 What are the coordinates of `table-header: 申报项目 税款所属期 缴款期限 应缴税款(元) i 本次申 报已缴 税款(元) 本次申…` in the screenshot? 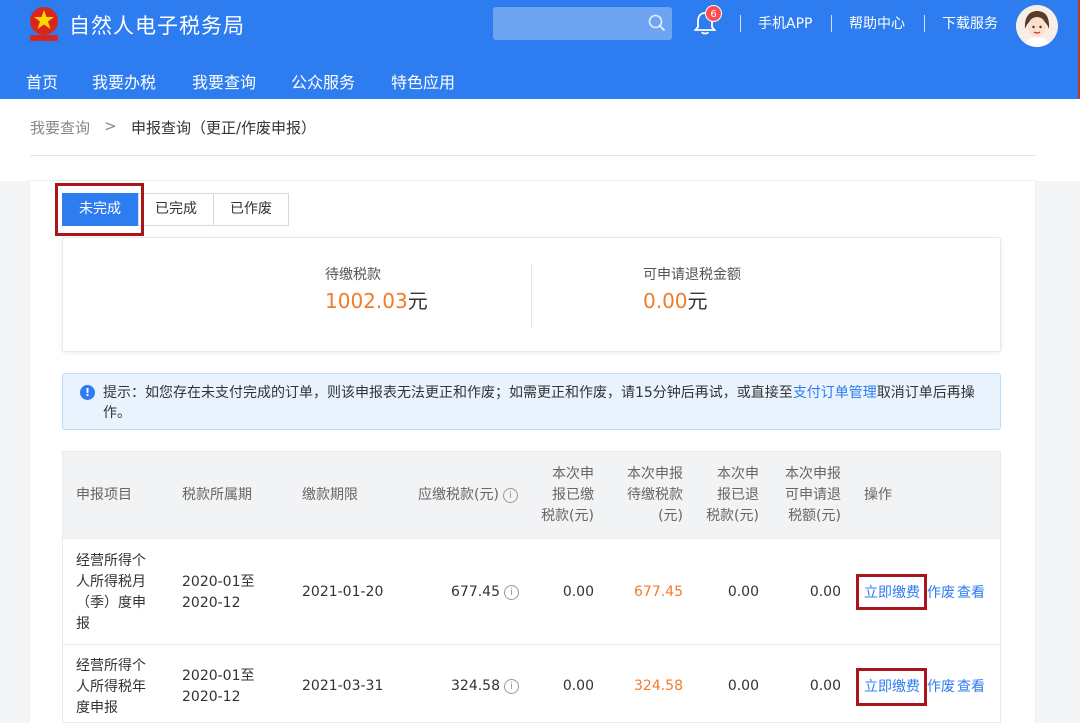 It's located at (531, 495).